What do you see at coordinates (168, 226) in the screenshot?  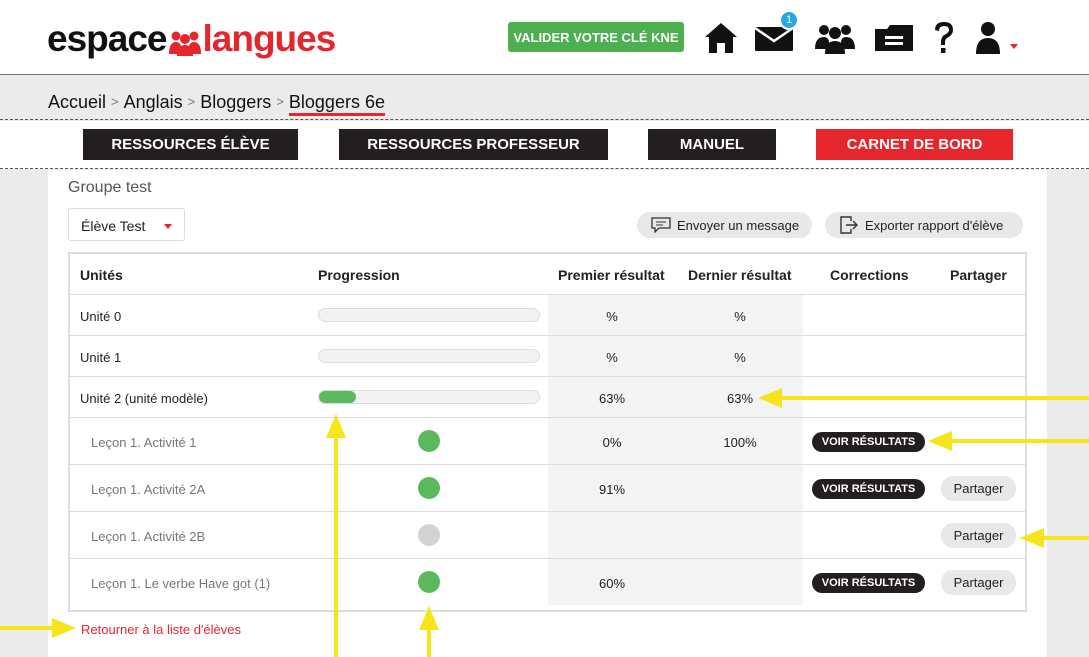 I see `chevron-down-icon` at bounding box center [168, 226].